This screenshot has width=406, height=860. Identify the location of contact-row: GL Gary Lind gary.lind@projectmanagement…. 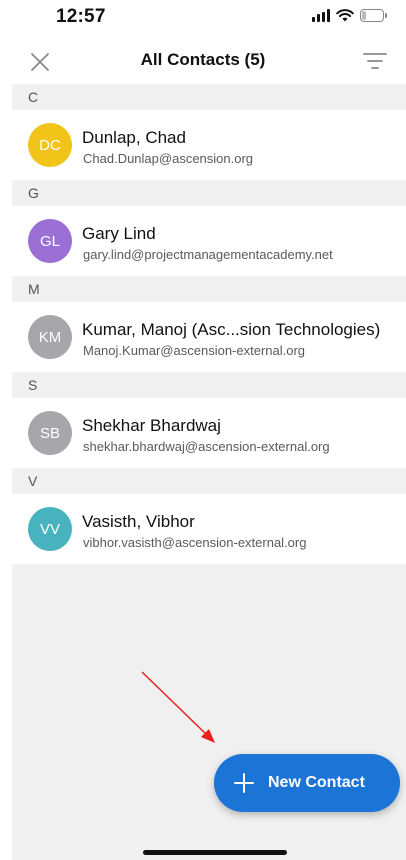
(209, 241).